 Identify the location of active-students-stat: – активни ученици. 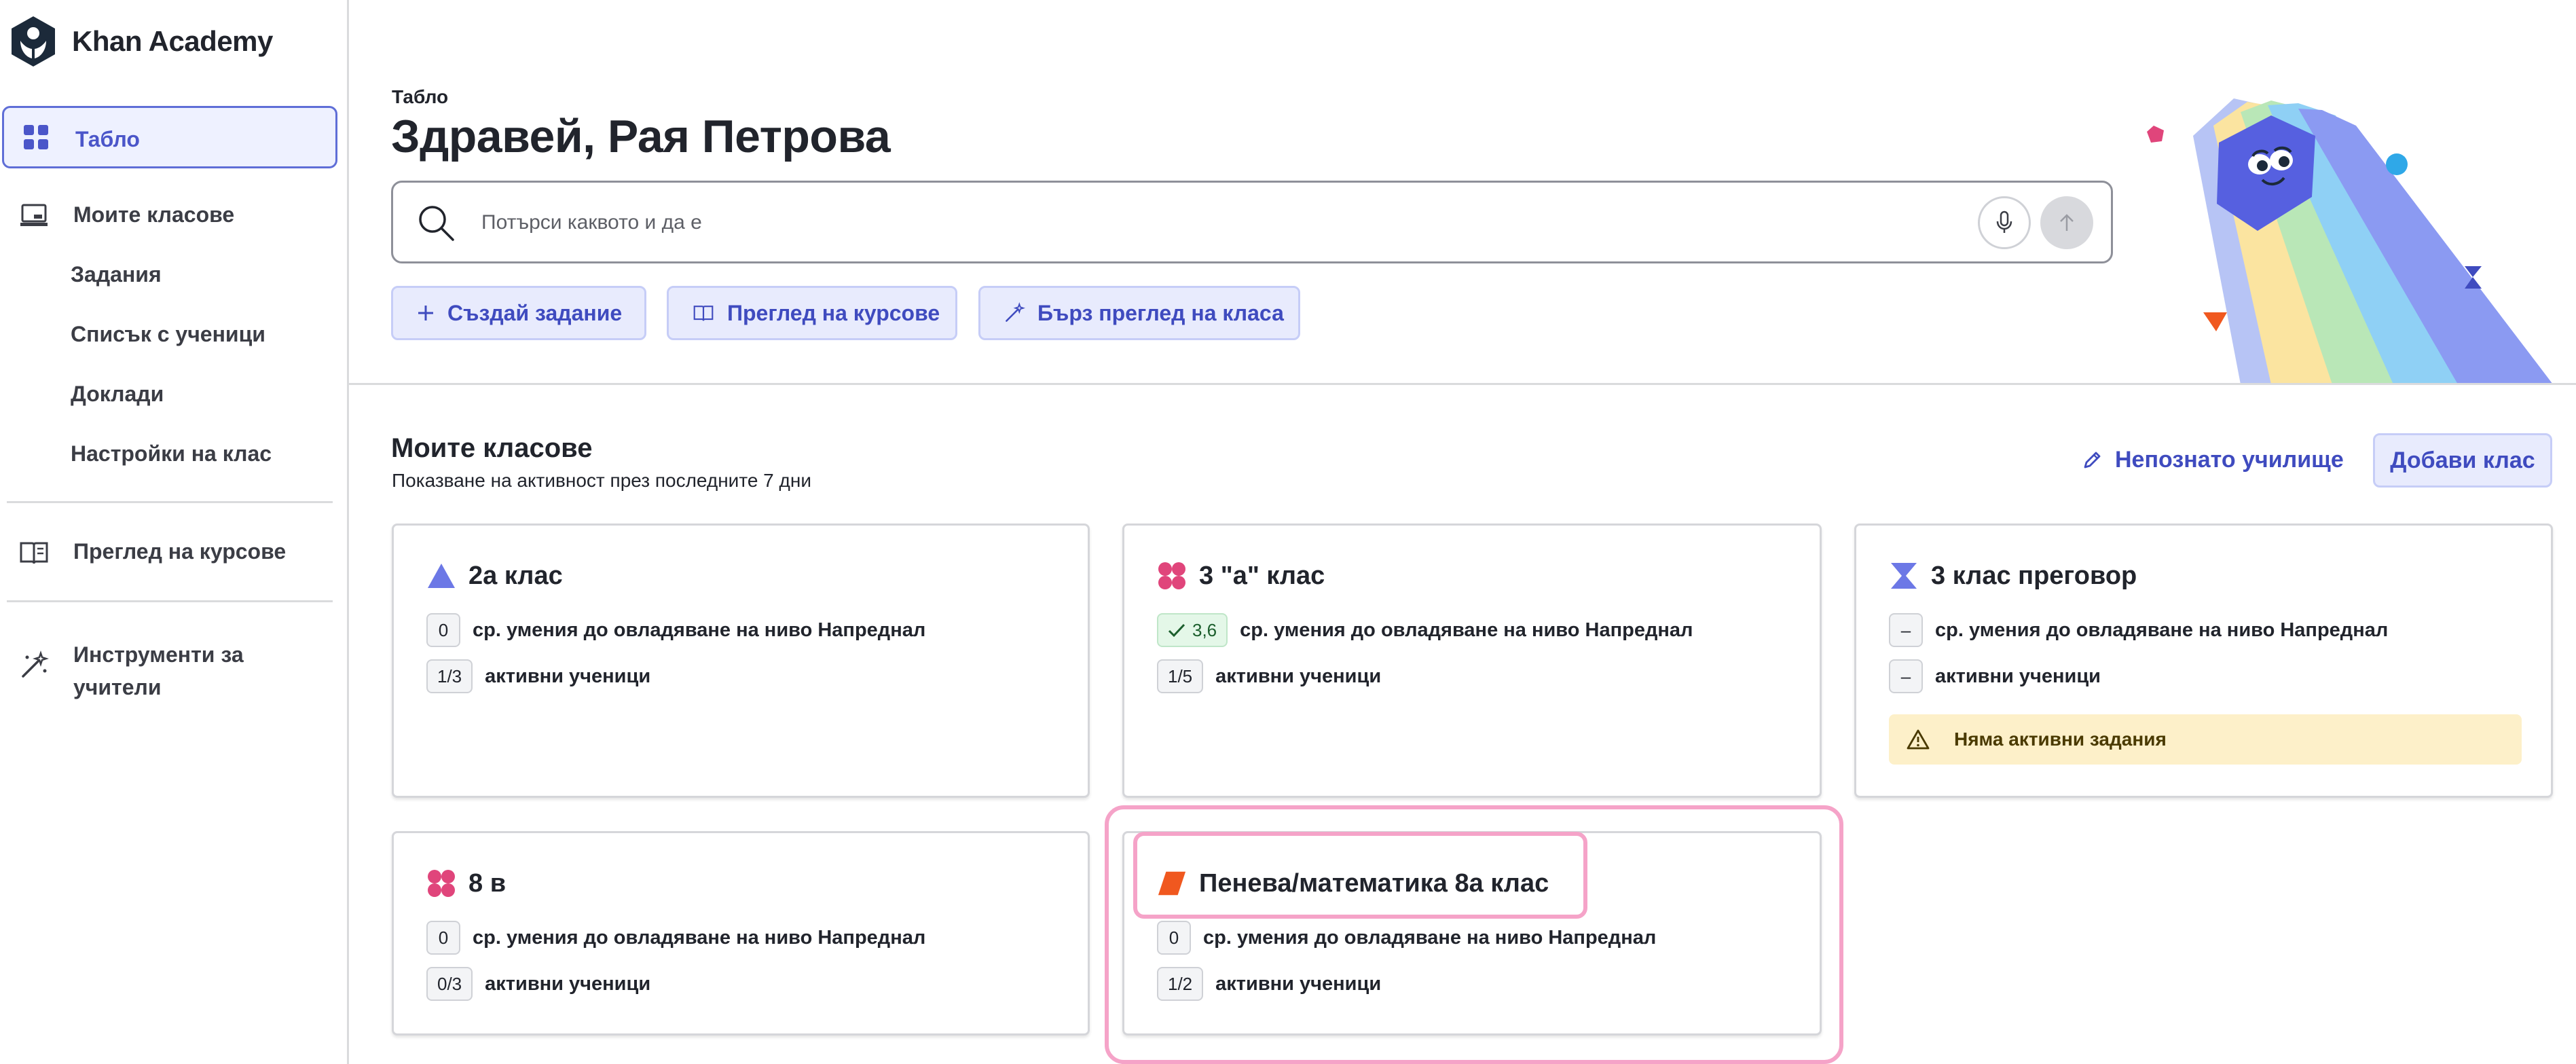
(1995, 676).